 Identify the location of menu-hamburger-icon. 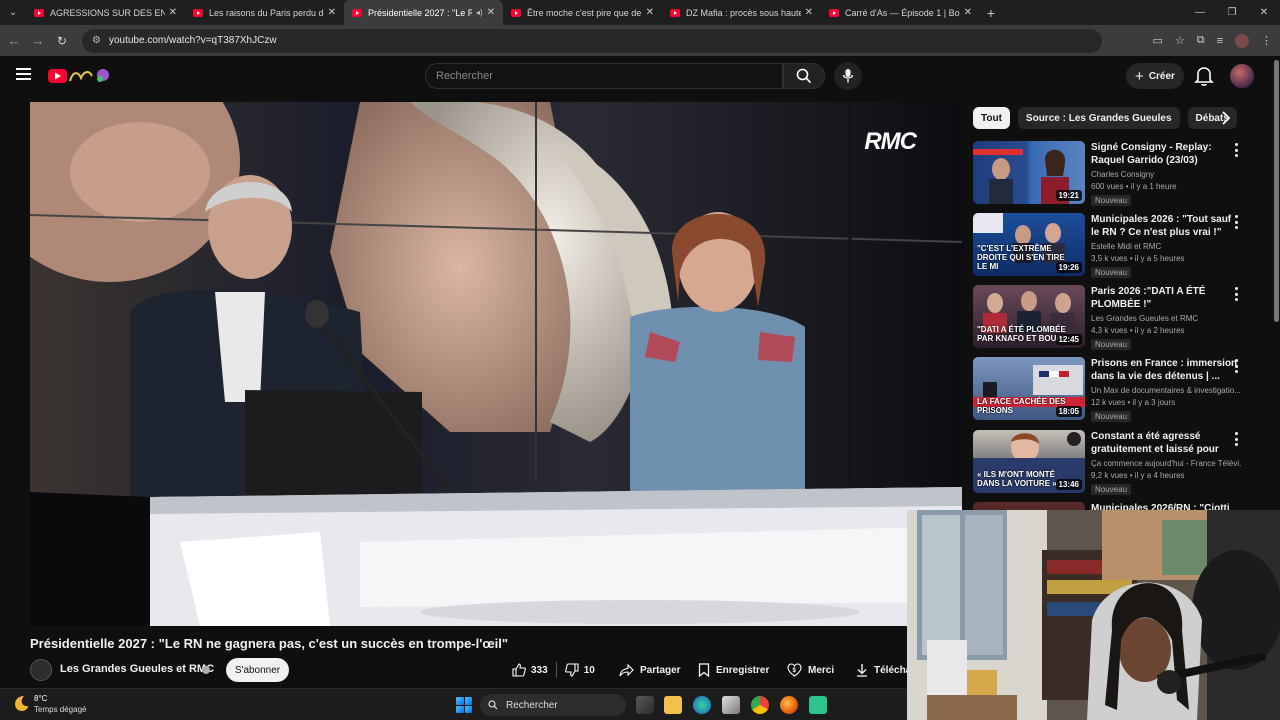
(23, 74).